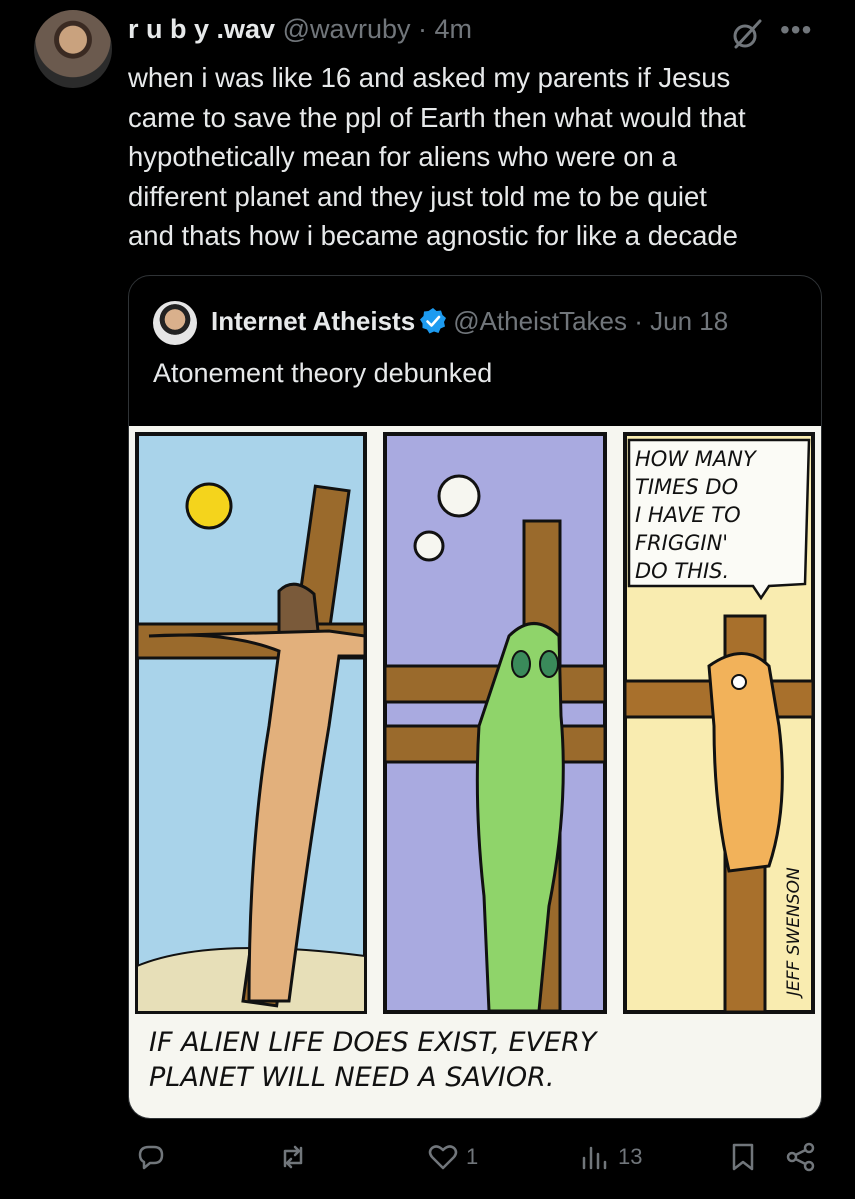  I want to click on bookmark-icon, so click(743, 1157).